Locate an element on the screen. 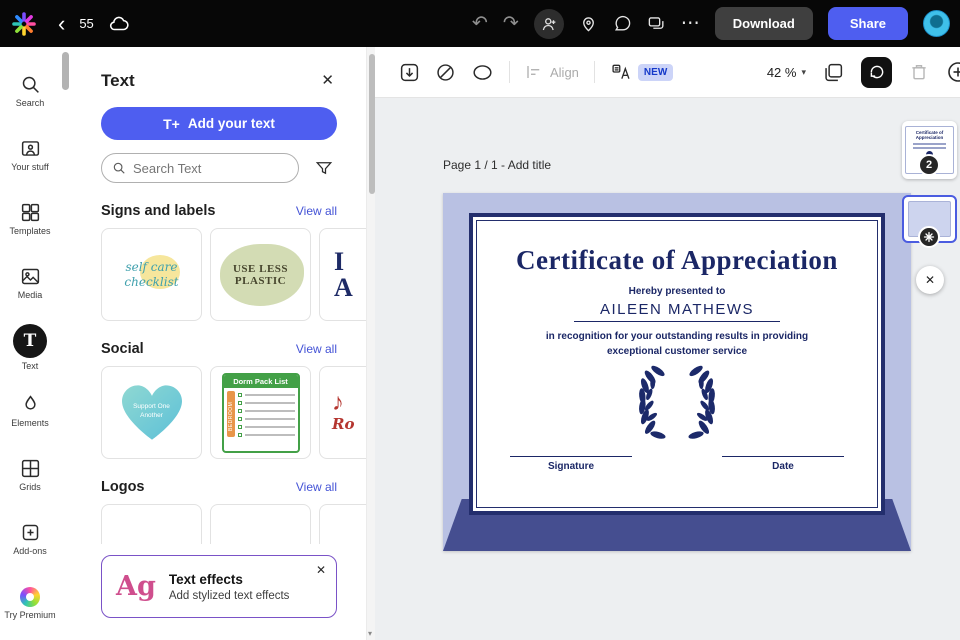 This screenshot has width=960, height=640. remove-background-button is located at coordinates (445, 72).